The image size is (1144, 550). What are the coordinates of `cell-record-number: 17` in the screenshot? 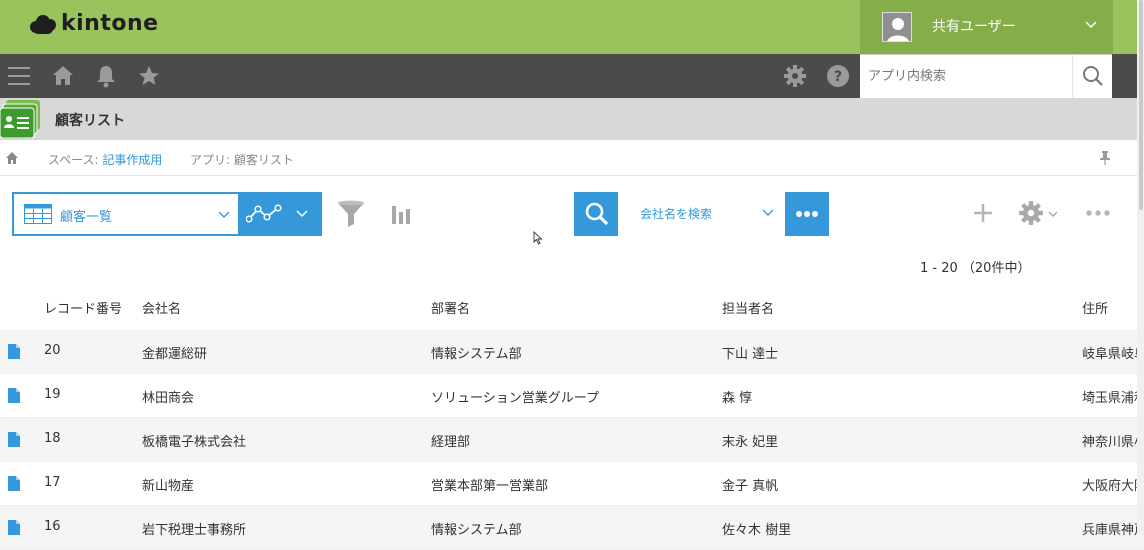 It's located at (52, 482).